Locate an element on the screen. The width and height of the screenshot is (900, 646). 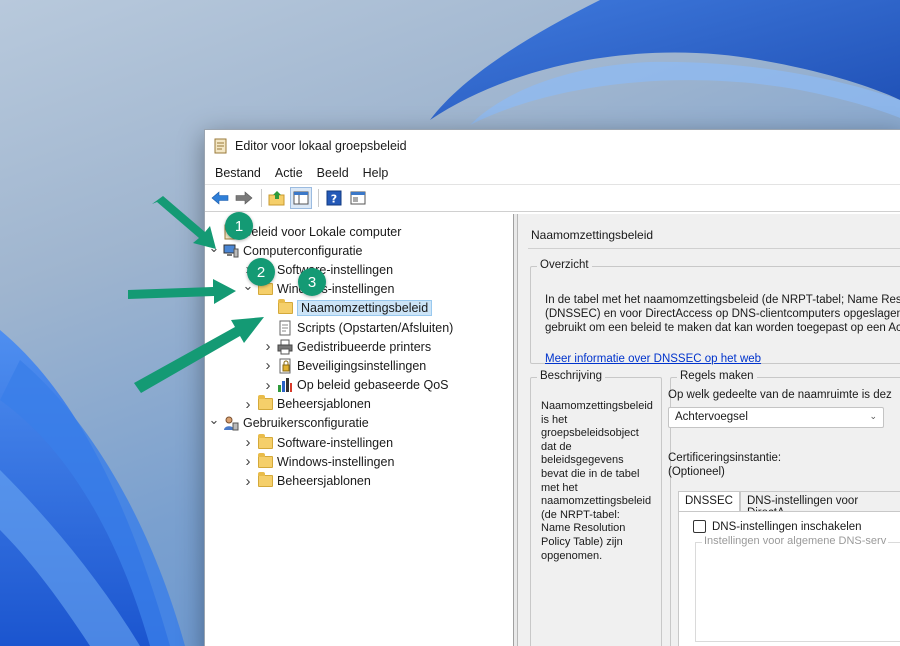
enable-dns-settings-row: DNS-instellingen inschakelen is located at coordinates (777, 526).